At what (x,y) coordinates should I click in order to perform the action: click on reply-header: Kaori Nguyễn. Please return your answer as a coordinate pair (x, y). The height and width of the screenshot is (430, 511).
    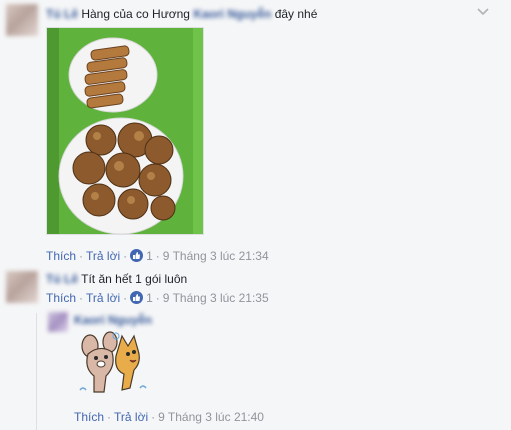
    Looking at the image, I should click on (113, 320).